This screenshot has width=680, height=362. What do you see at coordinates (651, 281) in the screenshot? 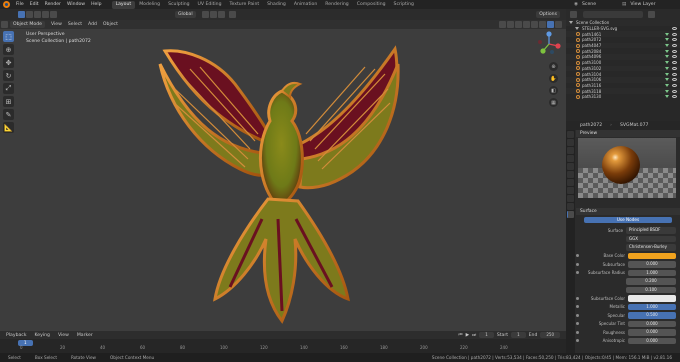
I see `subsurface-radius-y-field: 0.200` at bounding box center [651, 281].